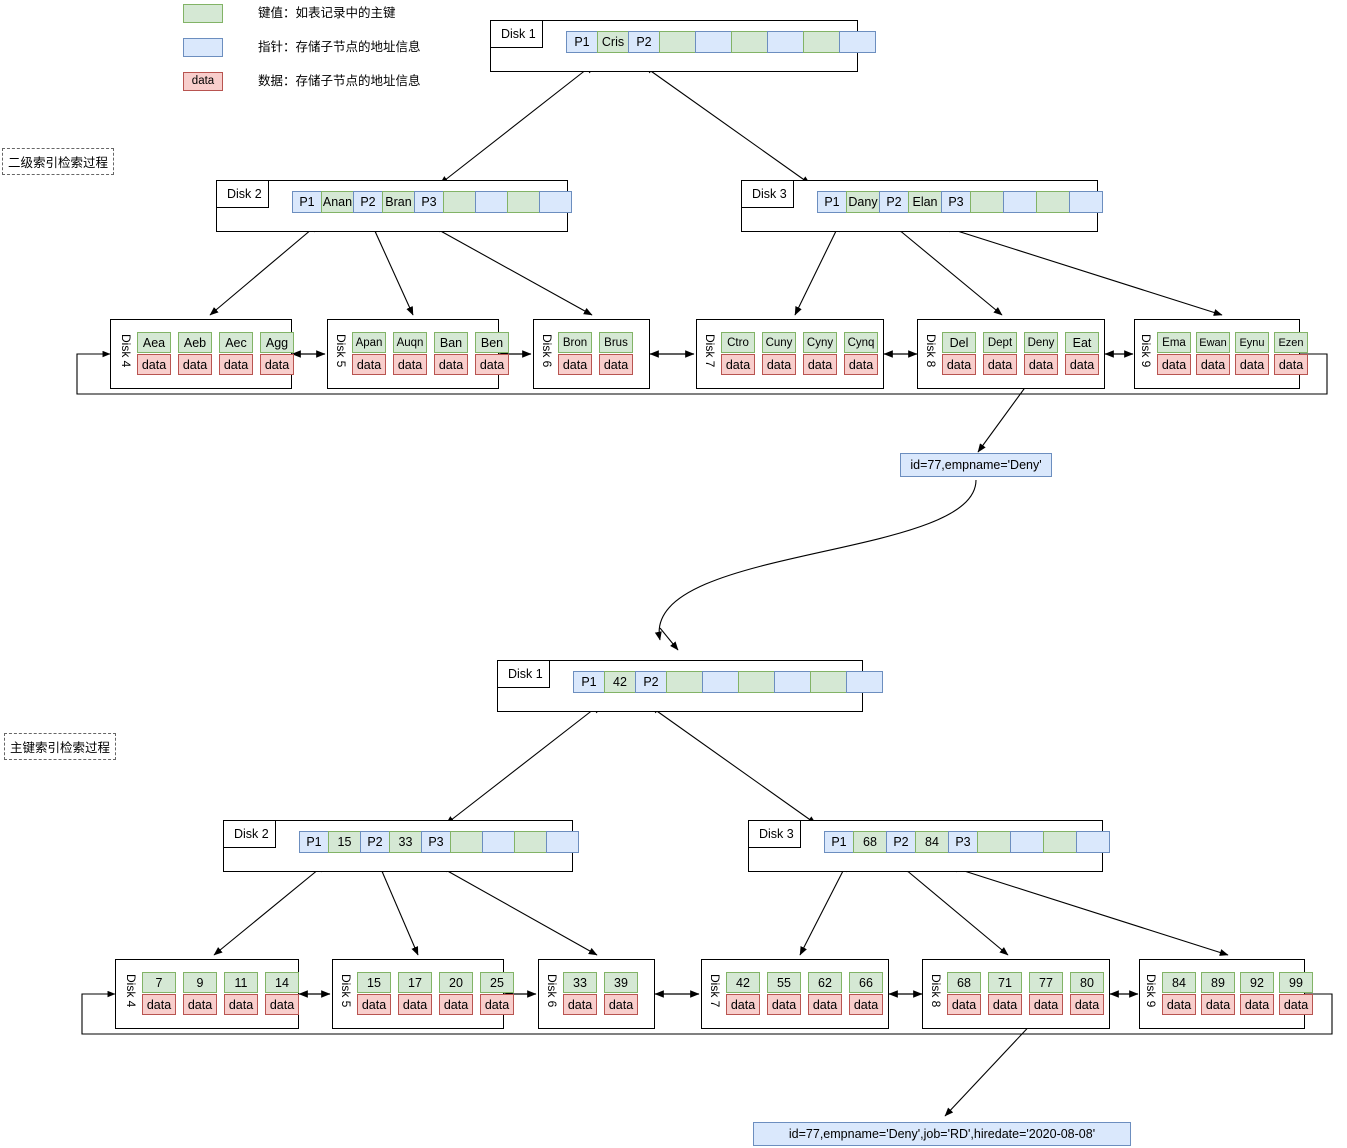  I want to click on leaf-key: 17, so click(415, 982).